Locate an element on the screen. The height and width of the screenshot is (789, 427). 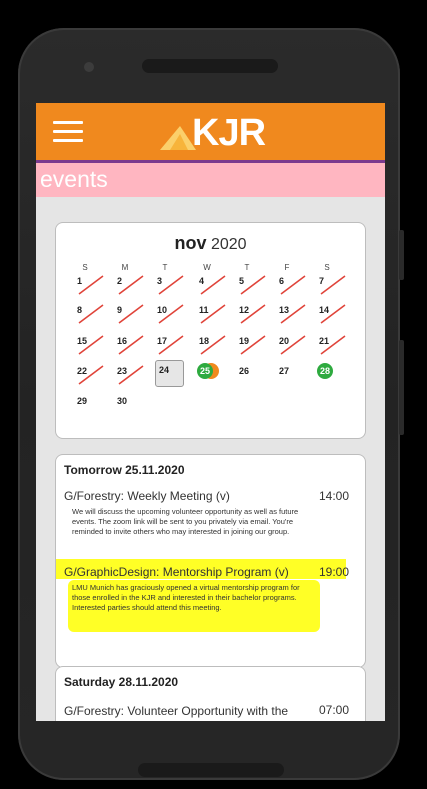
calendar-day: 23 is located at coordinates (130, 374).